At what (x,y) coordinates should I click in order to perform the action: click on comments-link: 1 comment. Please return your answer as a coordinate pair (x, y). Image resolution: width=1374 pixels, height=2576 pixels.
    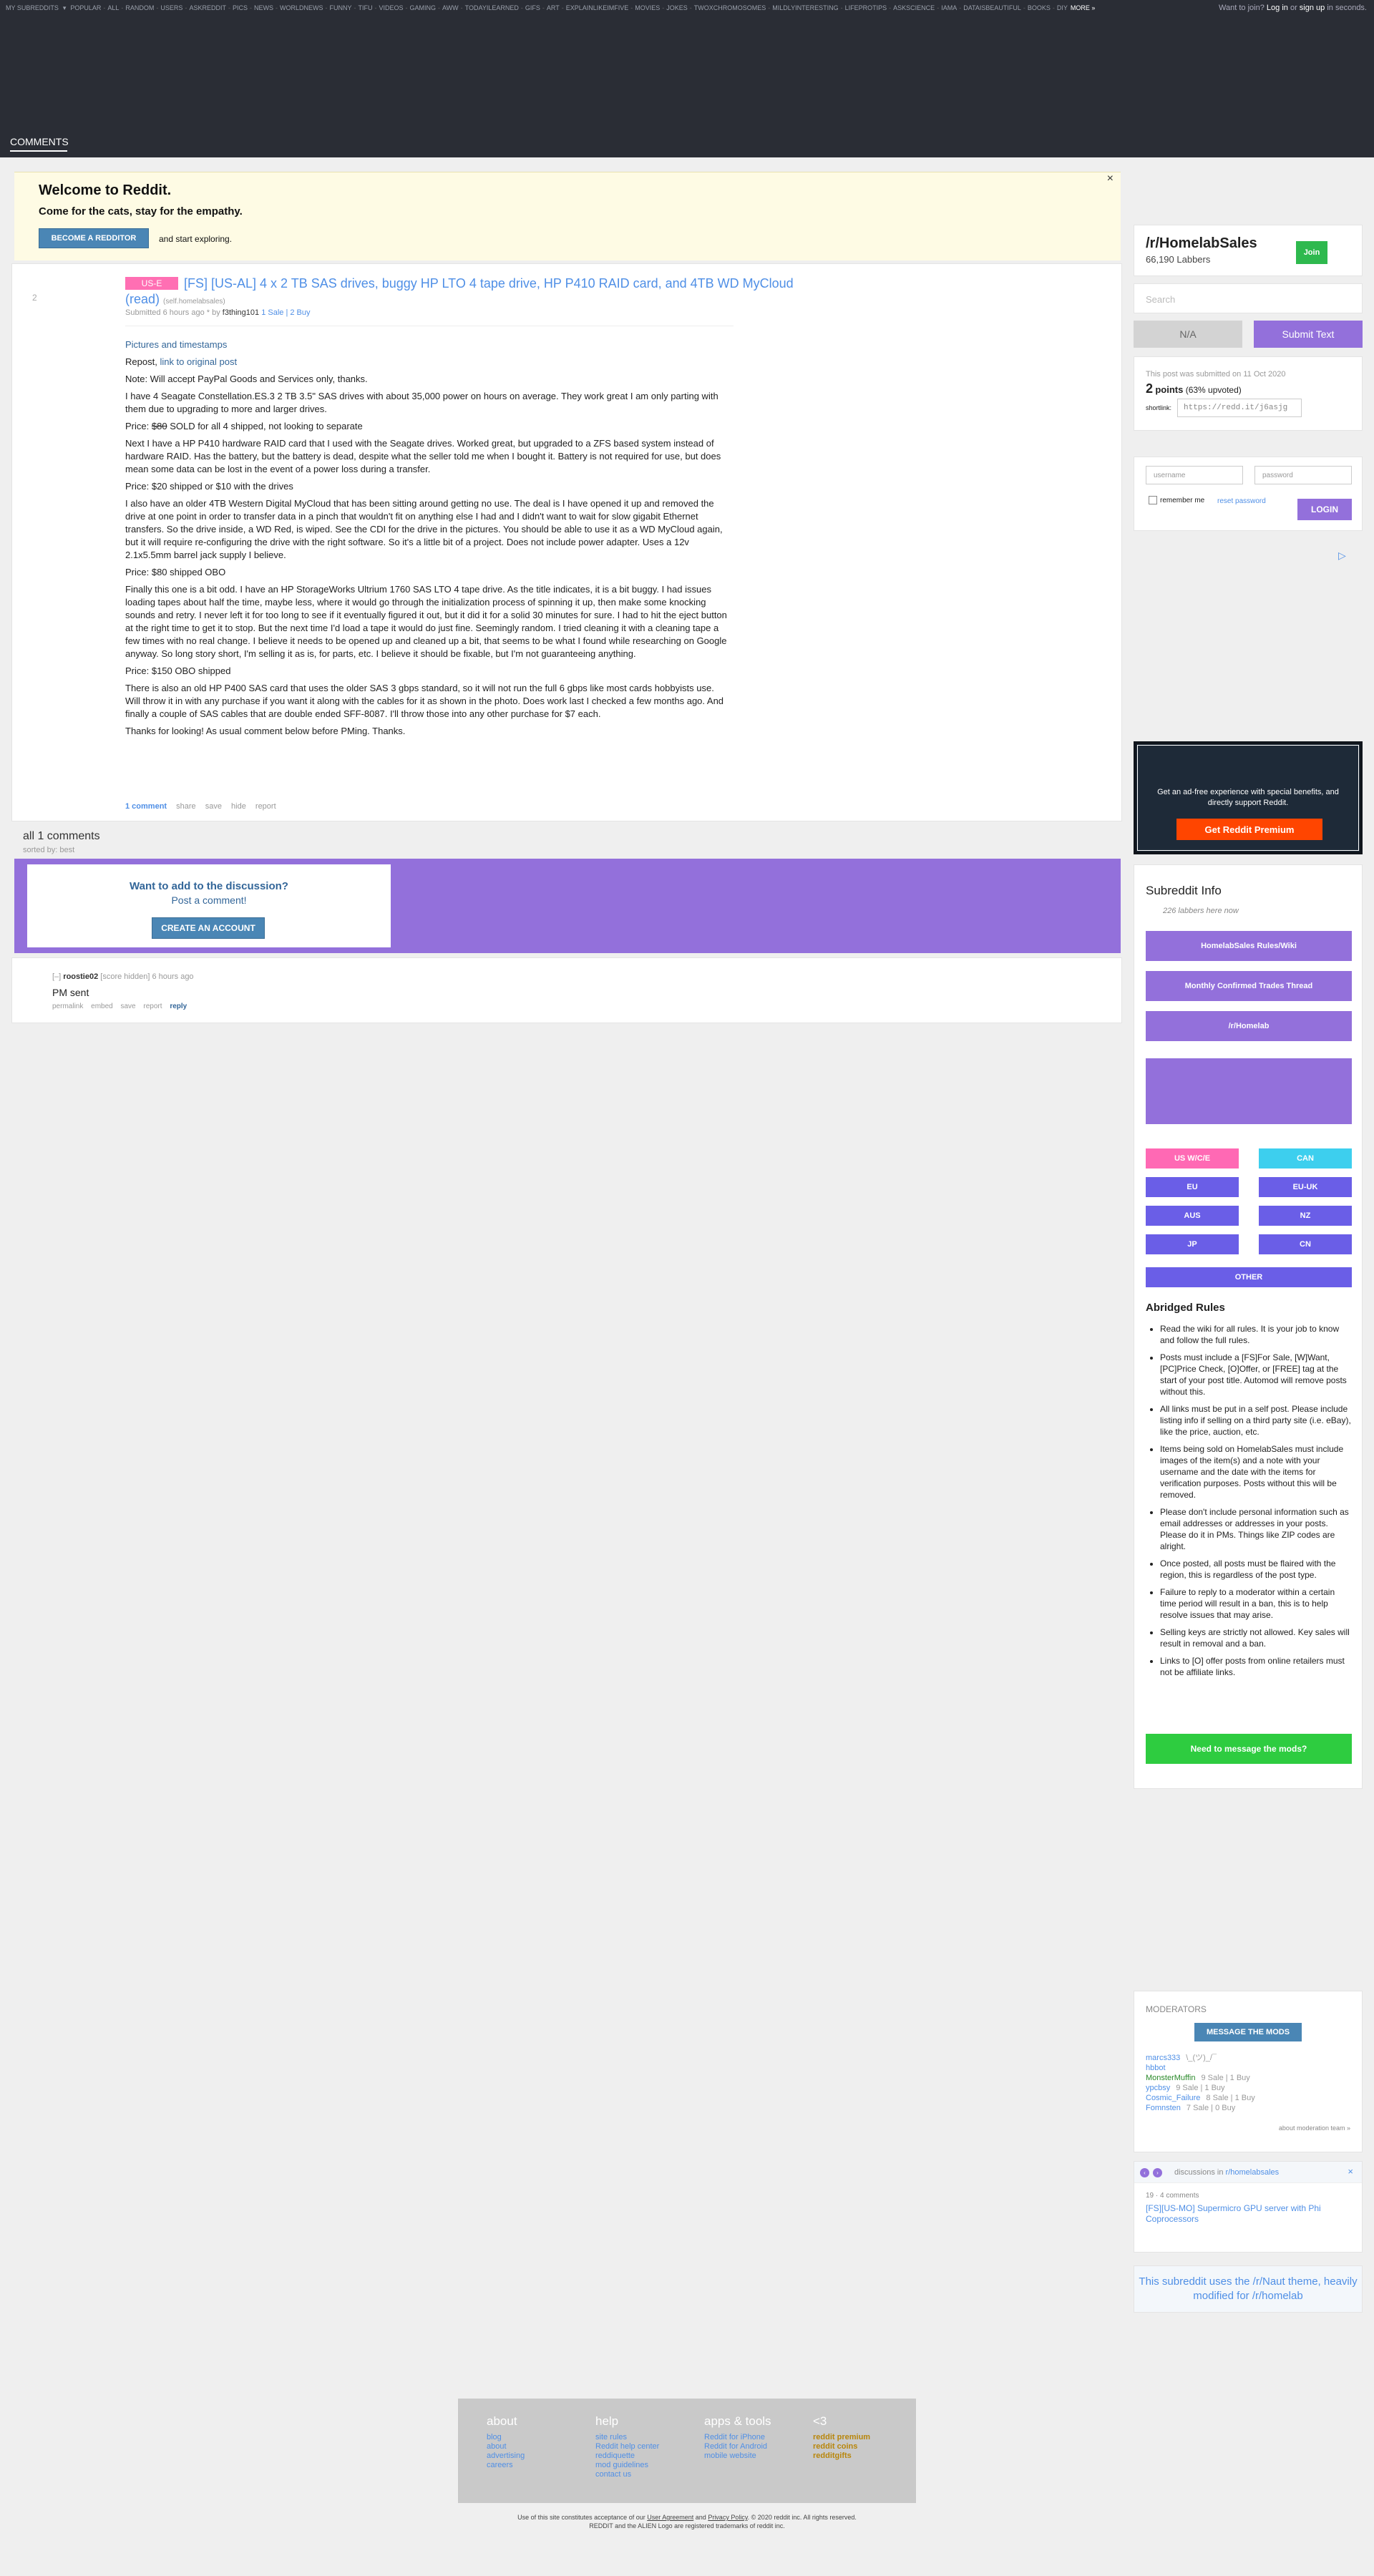
    Looking at the image, I should click on (146, 806).